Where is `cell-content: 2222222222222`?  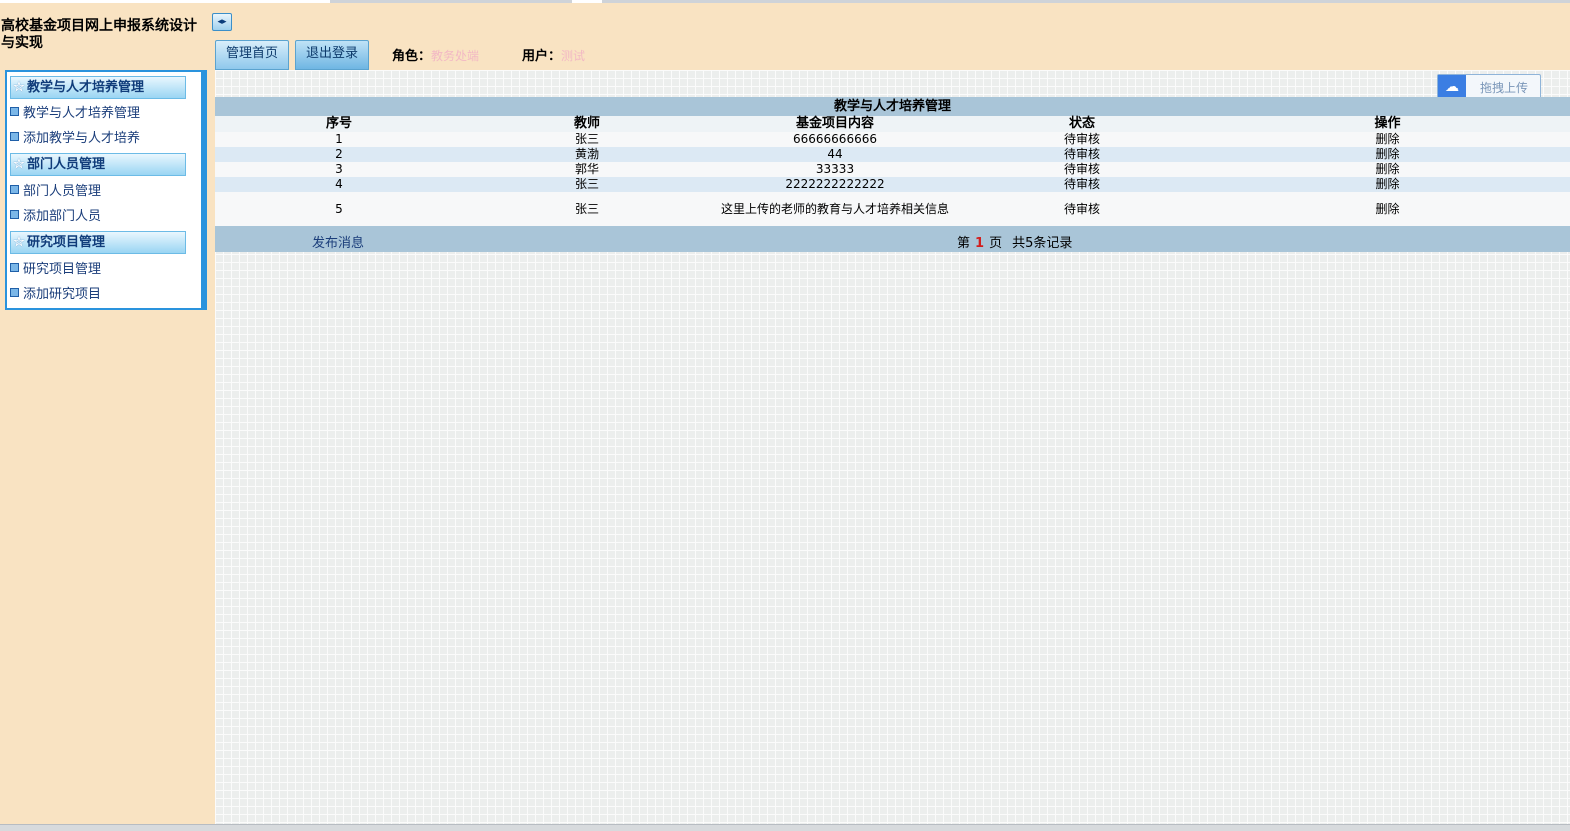 cell-content: 2222222222222 is located at coordinates (835, 184).